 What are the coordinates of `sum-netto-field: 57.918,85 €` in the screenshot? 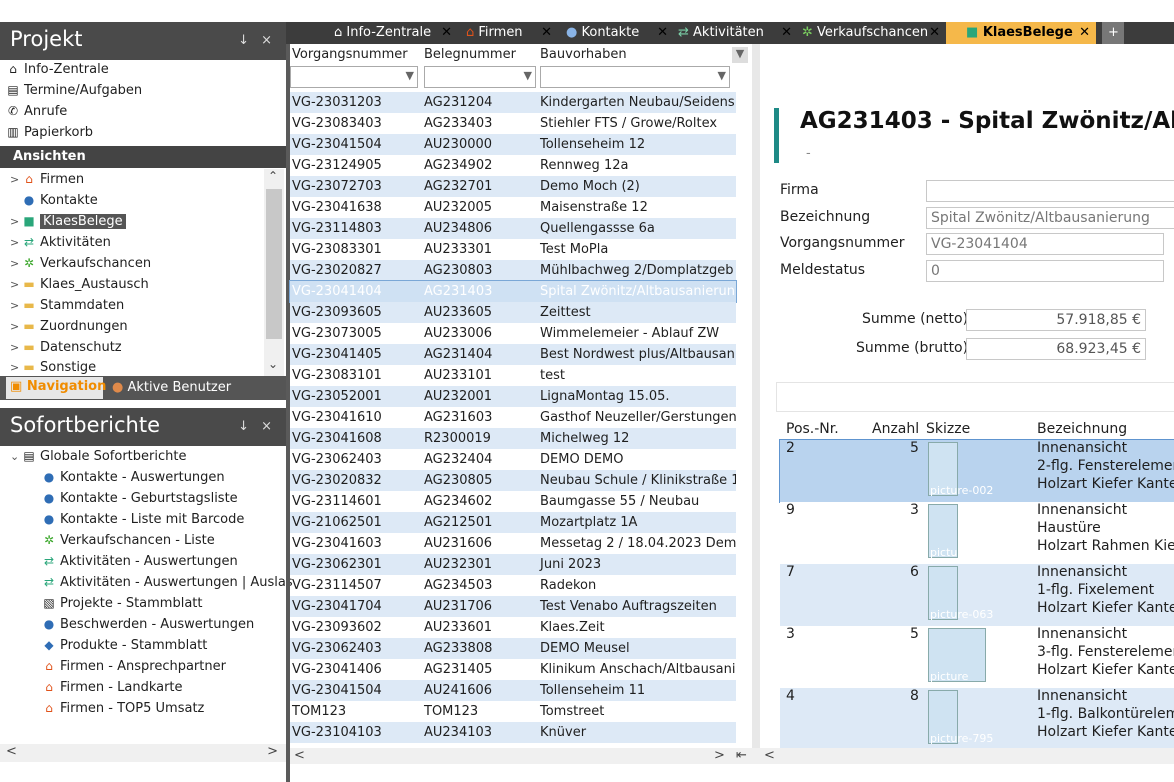 It's located at (1056, 320).